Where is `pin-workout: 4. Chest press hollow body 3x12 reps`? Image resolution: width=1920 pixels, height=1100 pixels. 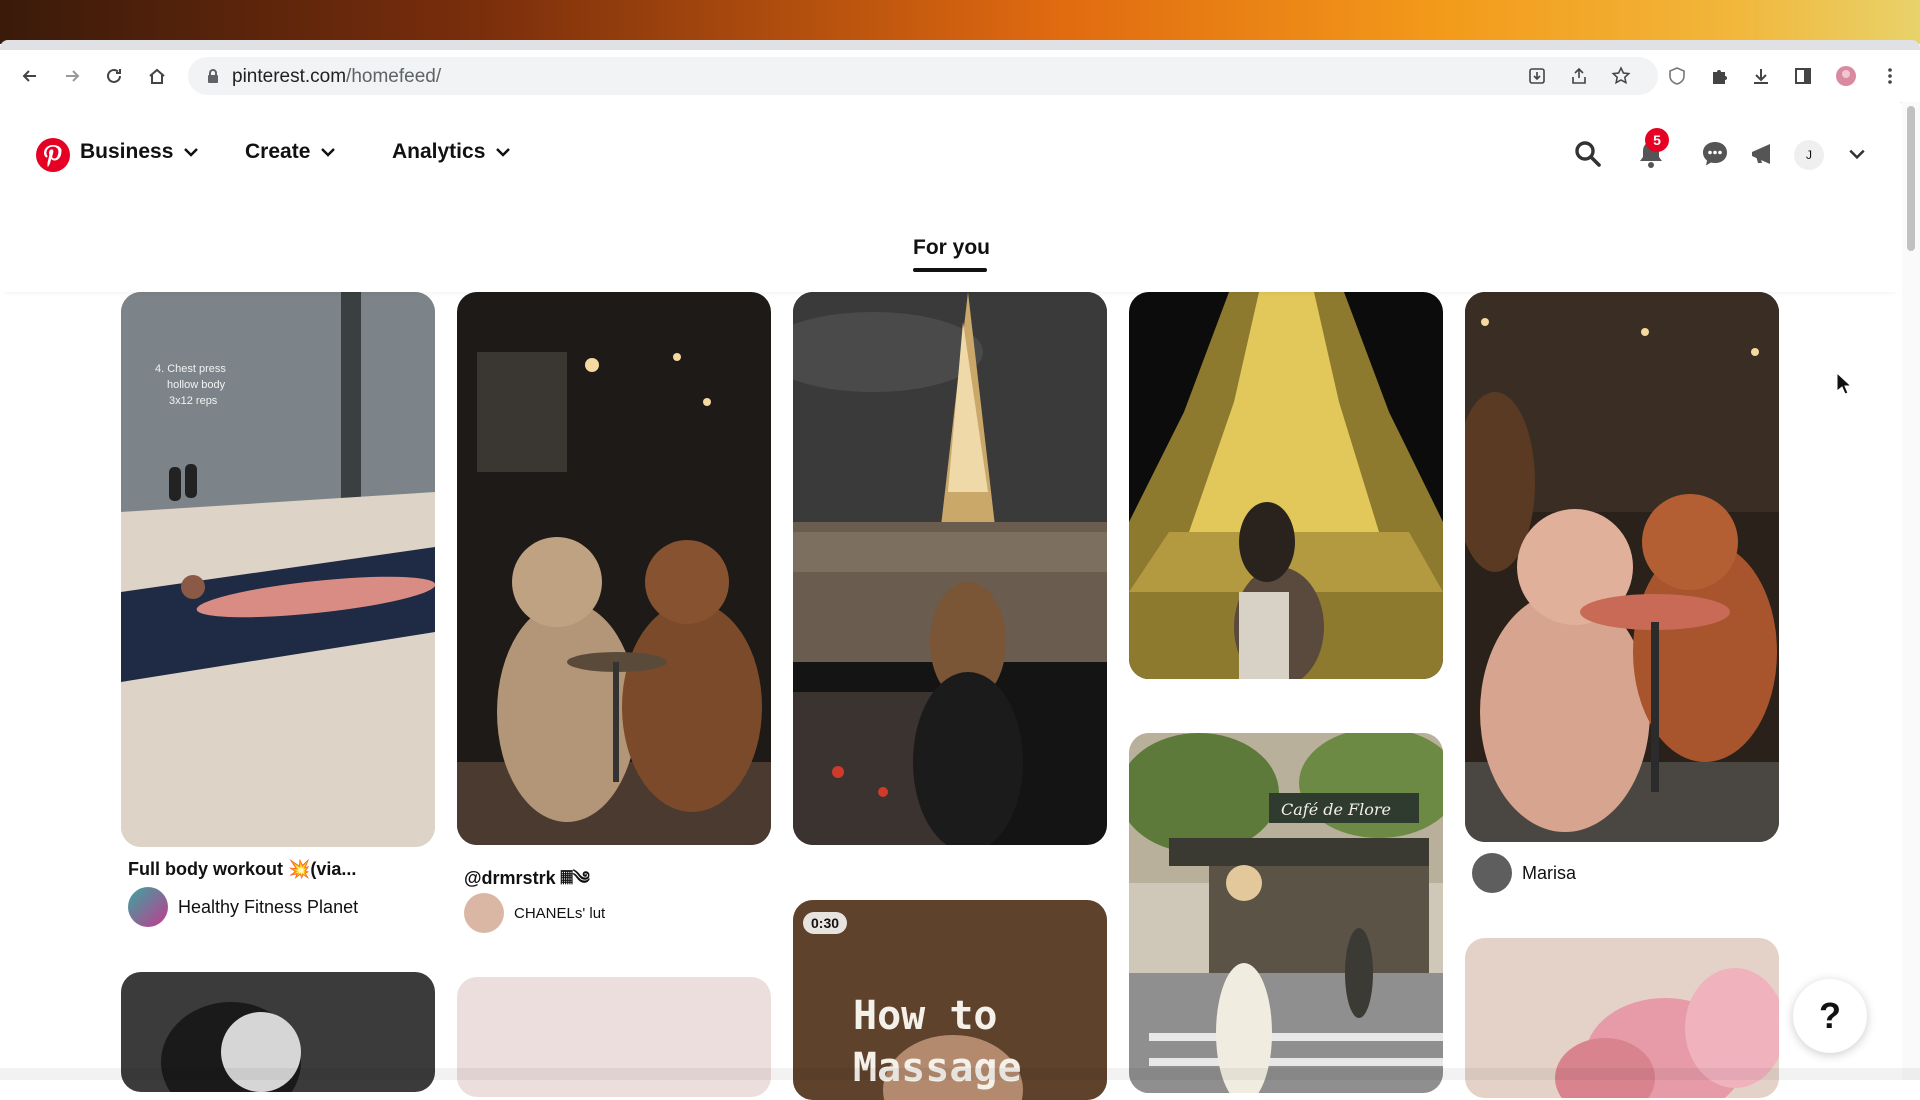
pin-workout: 4. Chest press hollow body 3x12 reps is located at coordinates (278, 569).